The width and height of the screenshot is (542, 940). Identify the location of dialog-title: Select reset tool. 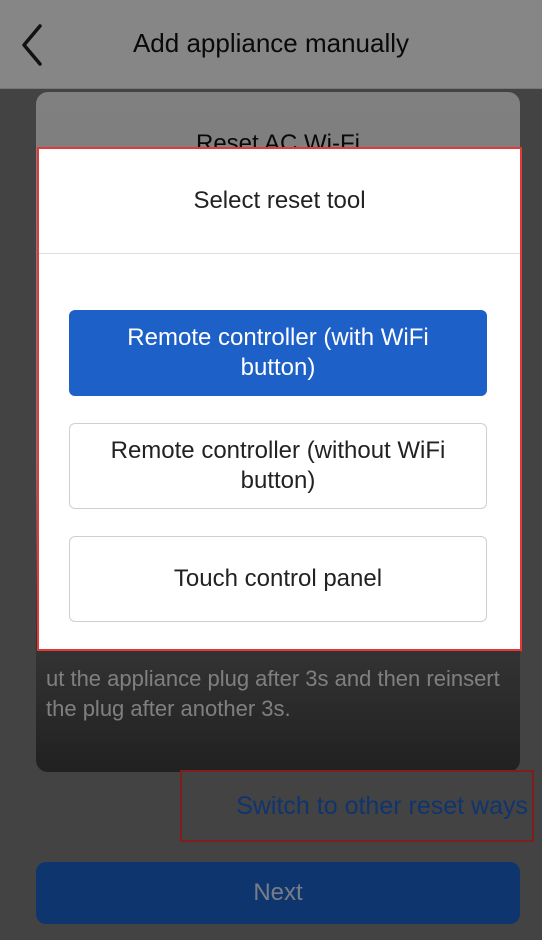
(279, 201).